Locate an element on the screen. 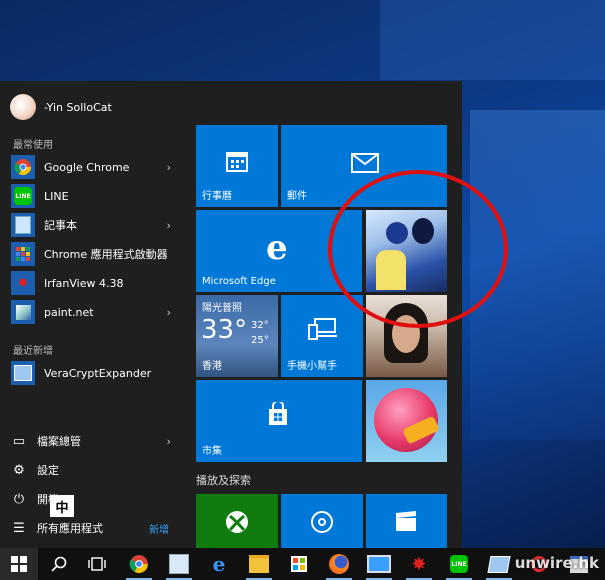 Image resolution: width=605 pixels, height=580 pixels. taskbar-line: LINE is located at coordinates (459, 564).